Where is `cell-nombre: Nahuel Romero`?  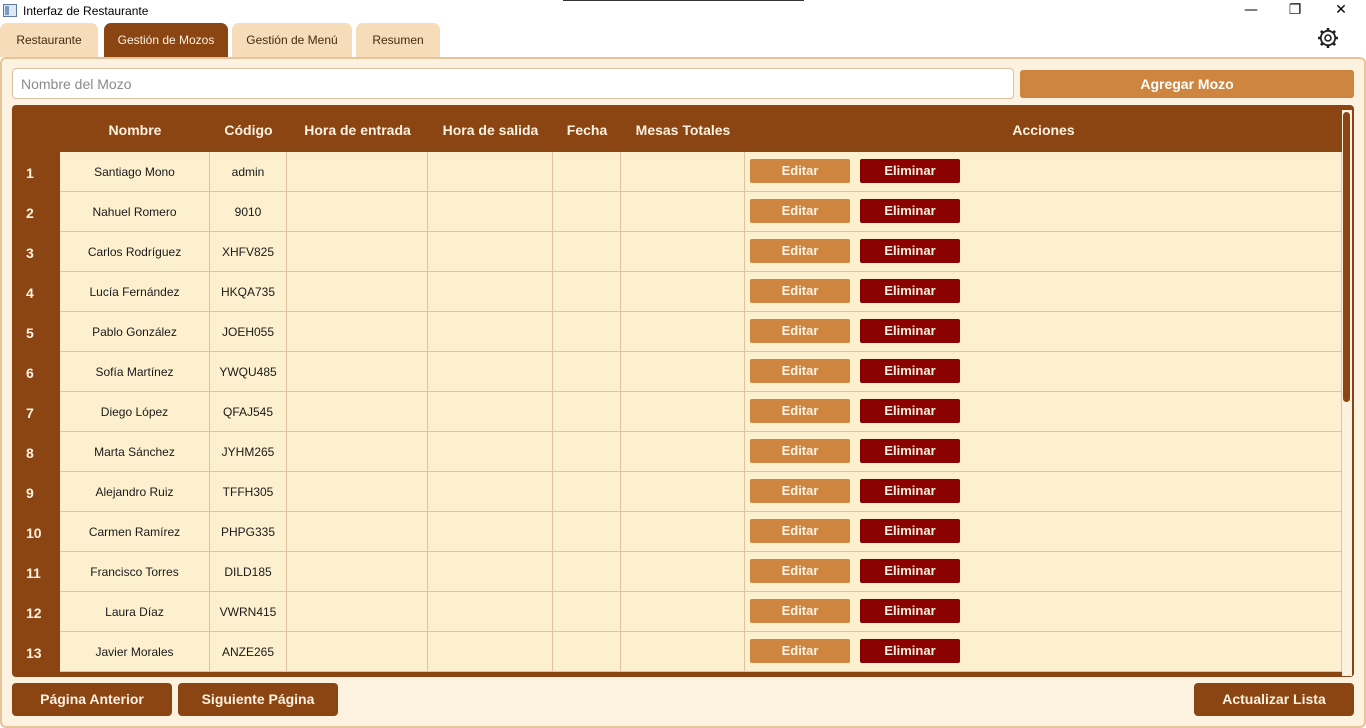
cell-nombre: Nahuel Romero is located at coordinates (135, 212).